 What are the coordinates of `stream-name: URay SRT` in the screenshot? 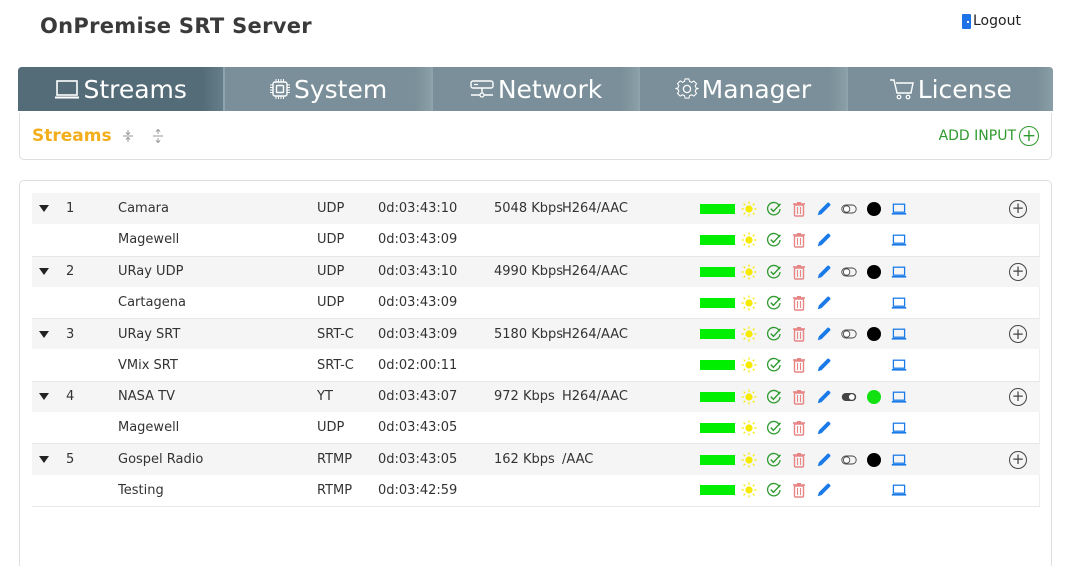 It's located at (149, 334).